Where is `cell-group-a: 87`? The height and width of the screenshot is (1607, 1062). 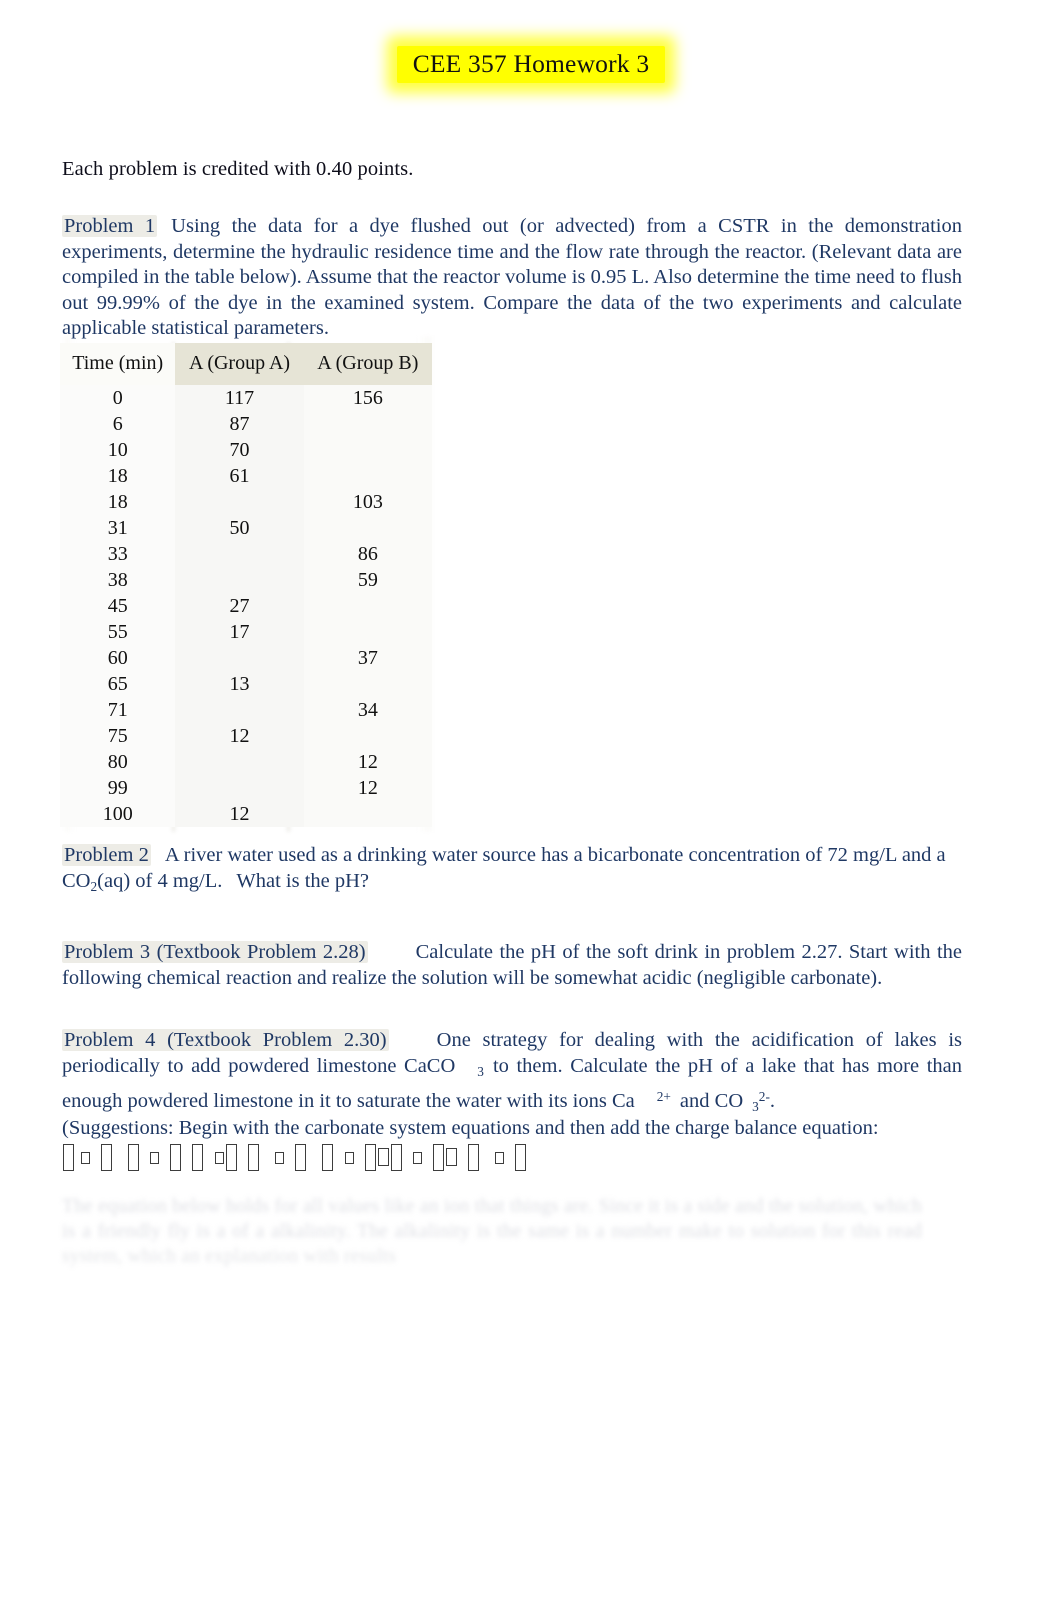
cell-group-a: 87 is located at coordinates (239, 424).